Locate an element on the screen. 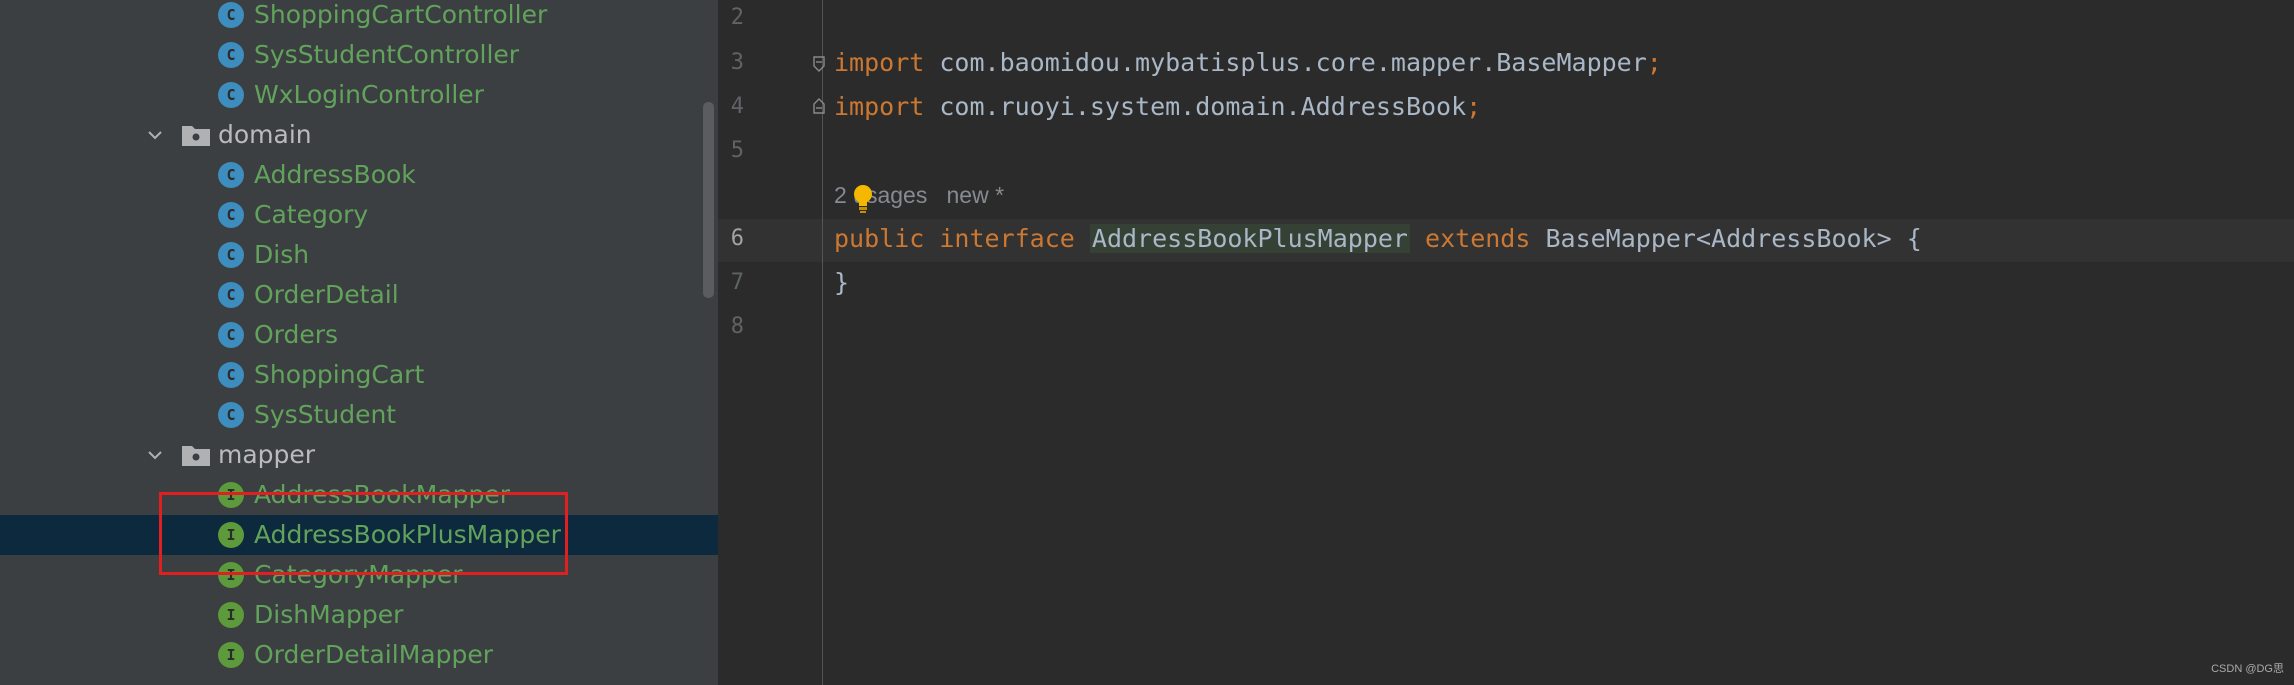 The image size is (2294, 685). line-number: 5 is located at coordinates (737, 150).